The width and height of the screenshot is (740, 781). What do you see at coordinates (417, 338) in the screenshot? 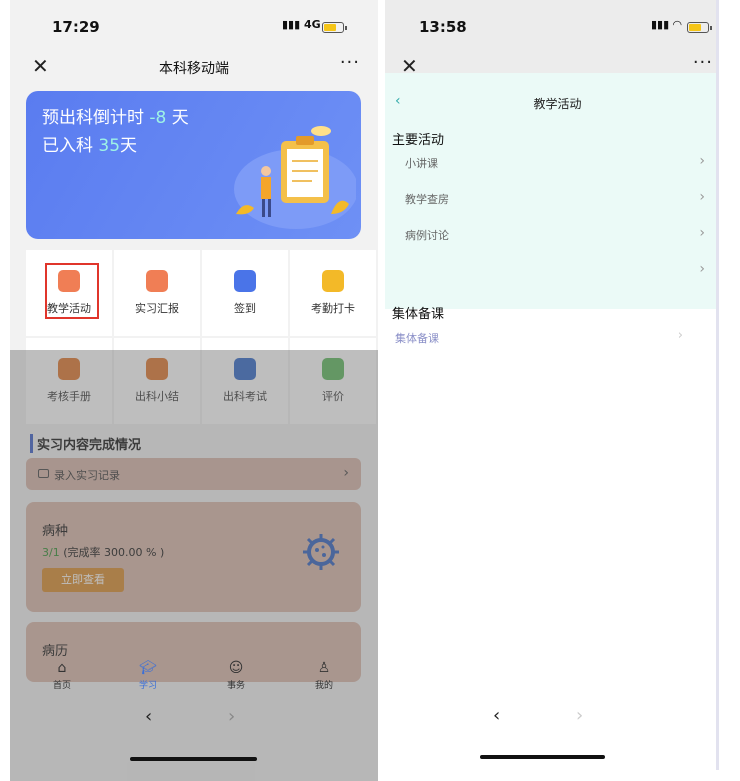
I see `list-item-label: 集体备课` at bounding box center [417, 338].